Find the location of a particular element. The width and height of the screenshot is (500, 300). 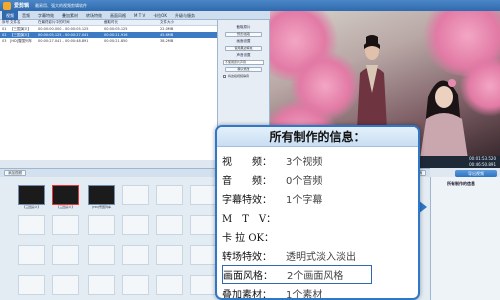

info-row-audio: 音 频： 0个音频 is located at coordinates (272, 179).